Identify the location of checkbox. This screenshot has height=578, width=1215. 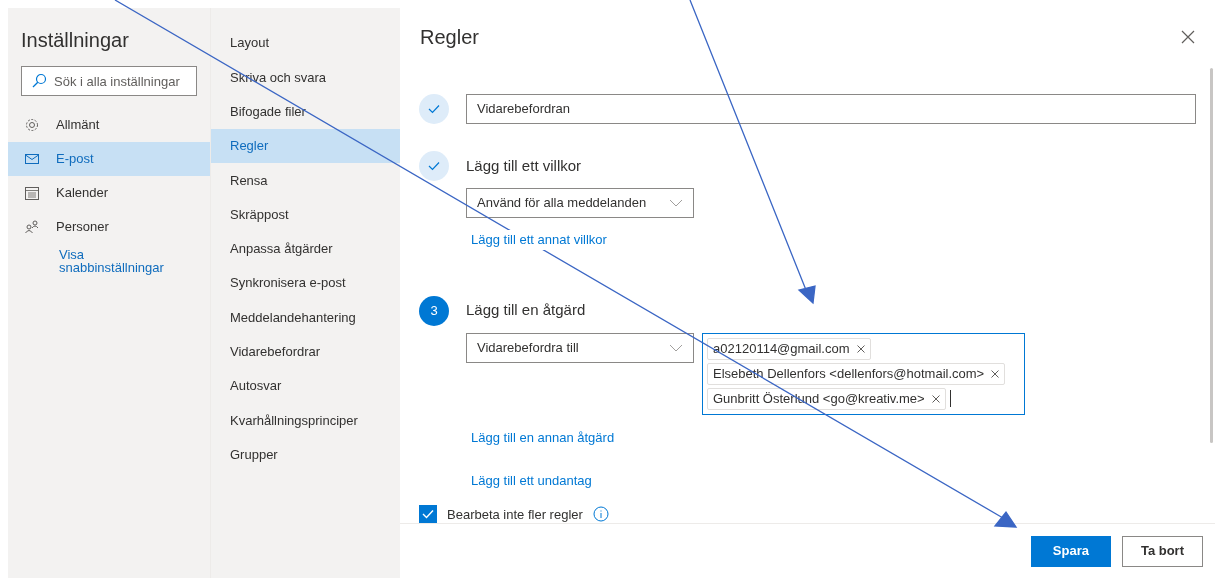
(428, 514).